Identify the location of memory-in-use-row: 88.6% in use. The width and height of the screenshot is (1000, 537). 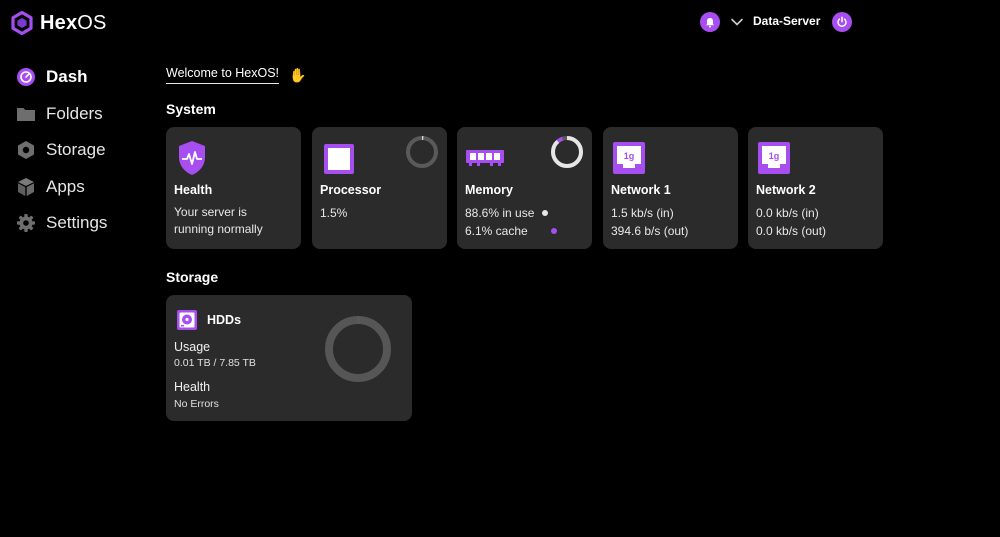
(506, 213).